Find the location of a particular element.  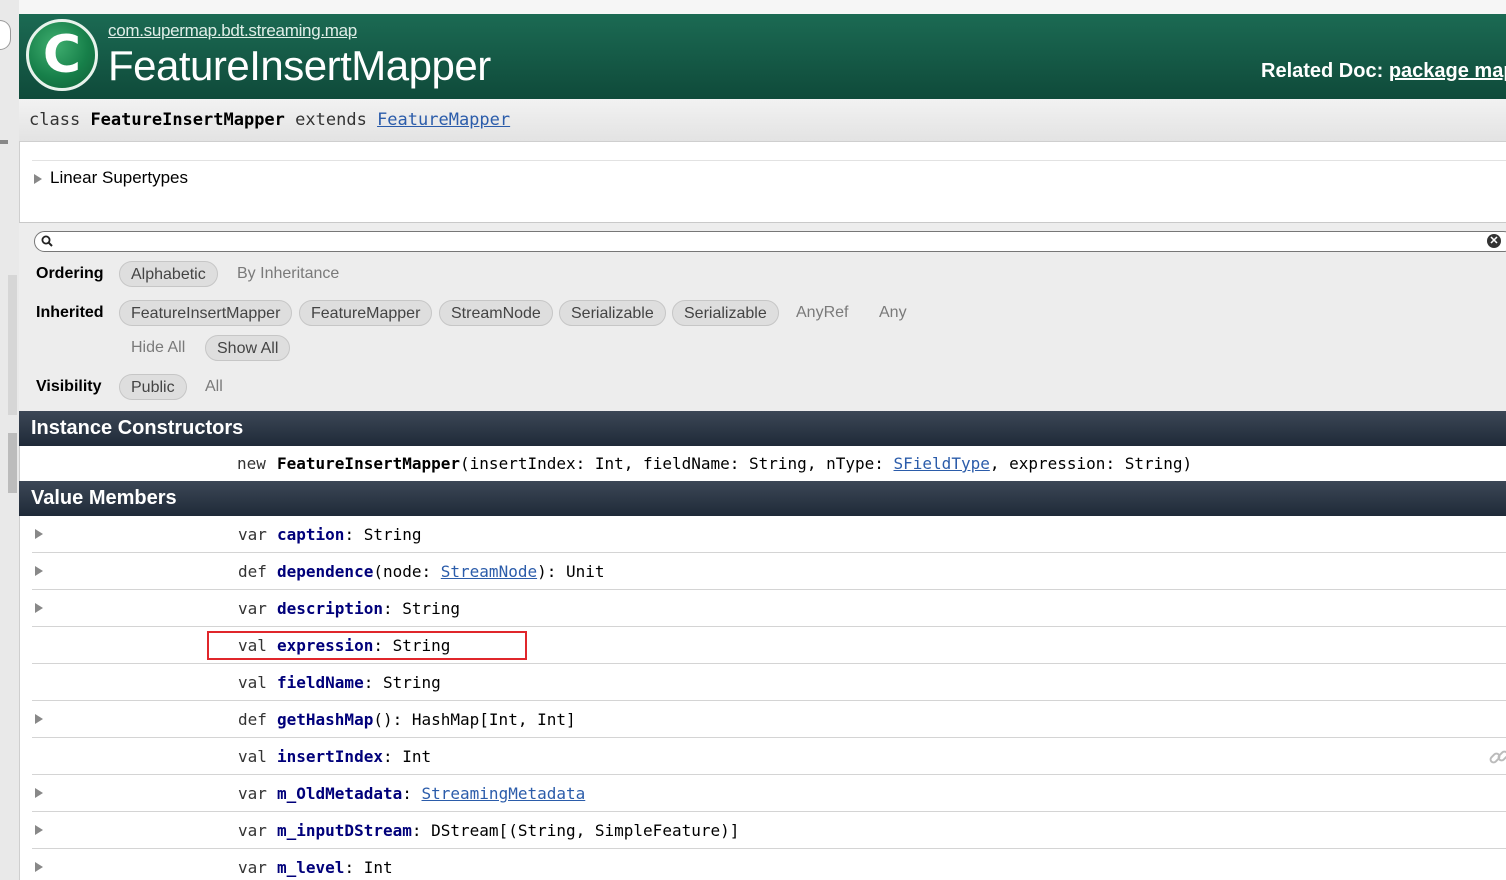

visibility-all: All is located at coordinates (214, 387).